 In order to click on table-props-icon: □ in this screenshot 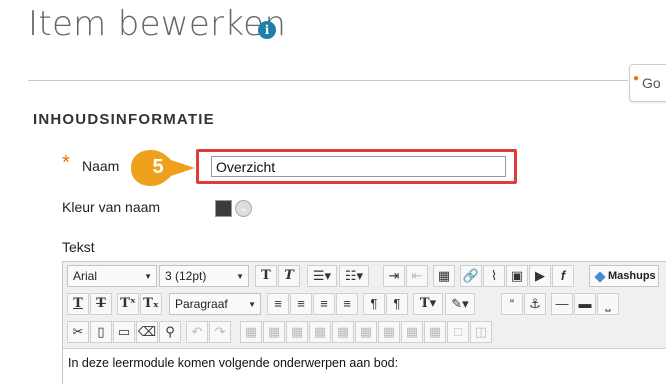, I will do `click(458, 332)`.